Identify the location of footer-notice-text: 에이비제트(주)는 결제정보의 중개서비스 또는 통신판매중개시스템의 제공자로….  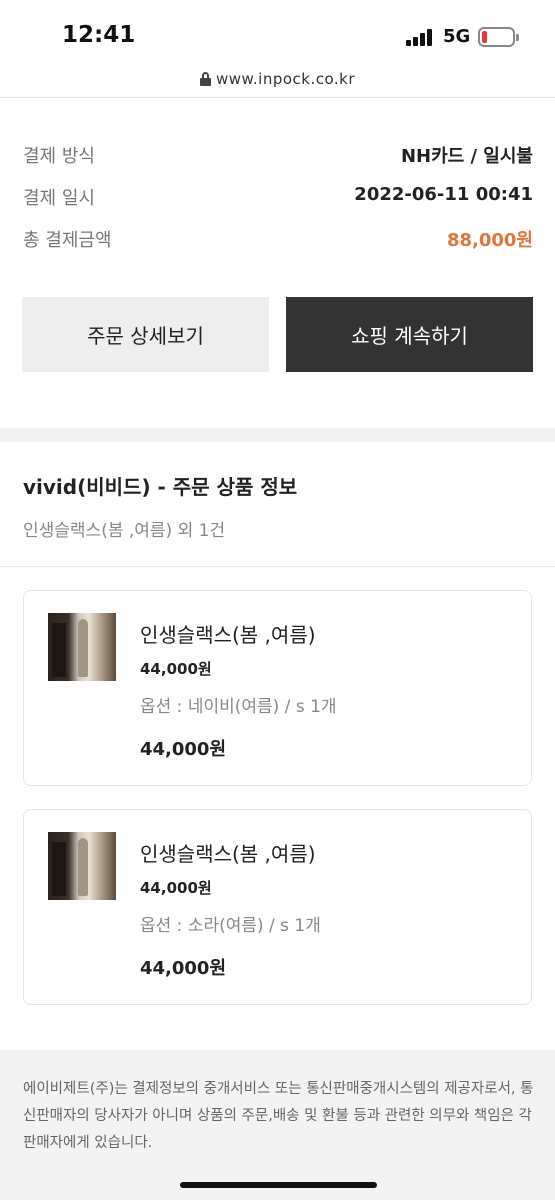
(278, 1116).